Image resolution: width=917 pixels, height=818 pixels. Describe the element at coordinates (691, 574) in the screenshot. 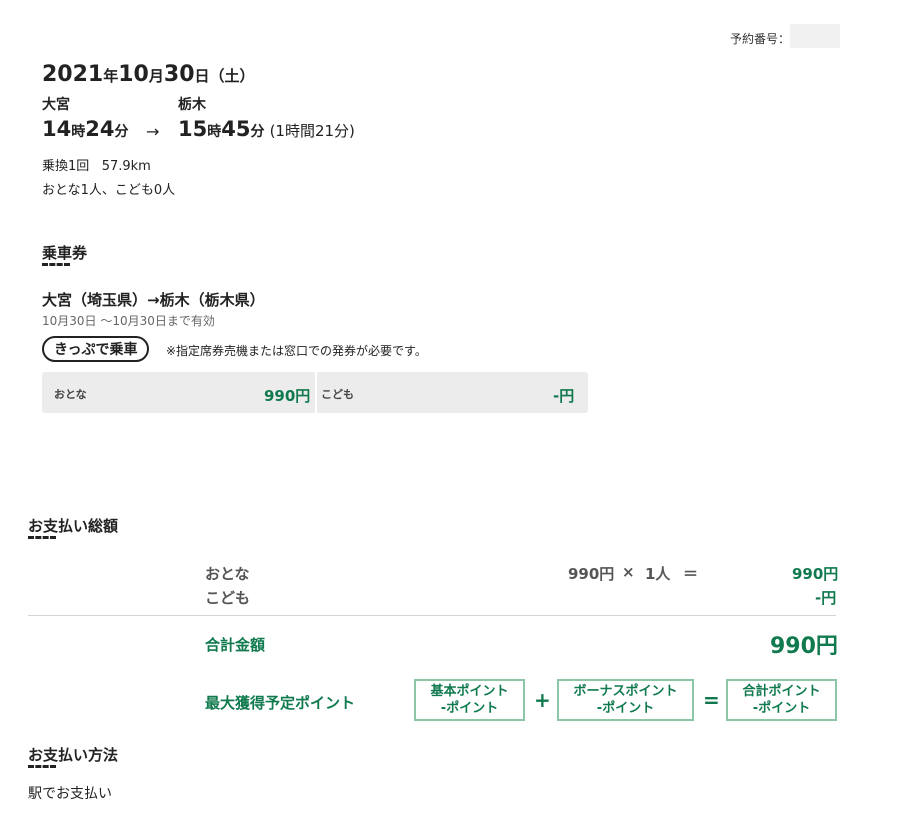

I see `equals-icon: ＝` at that location.